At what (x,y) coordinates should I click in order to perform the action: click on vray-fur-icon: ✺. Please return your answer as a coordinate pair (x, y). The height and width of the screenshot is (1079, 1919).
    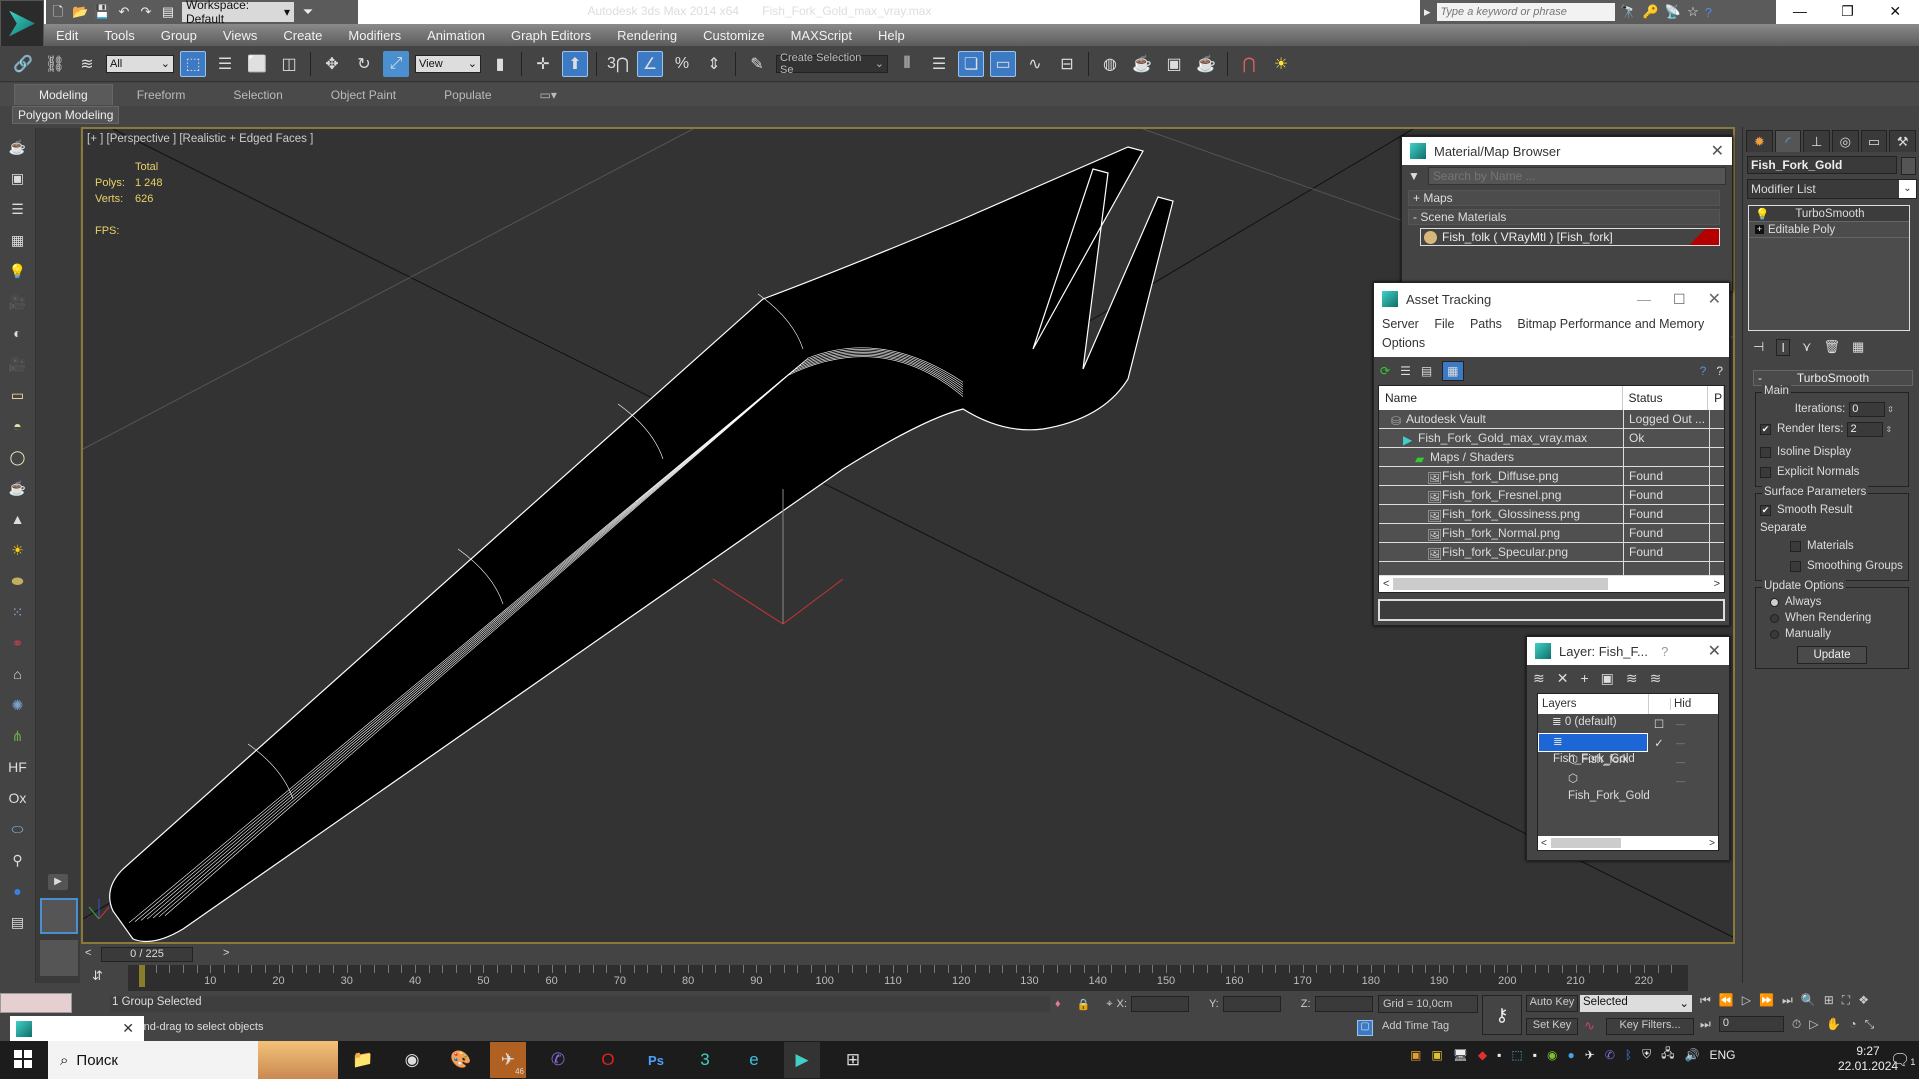
    Looking at the image, I should click on (18, 705).